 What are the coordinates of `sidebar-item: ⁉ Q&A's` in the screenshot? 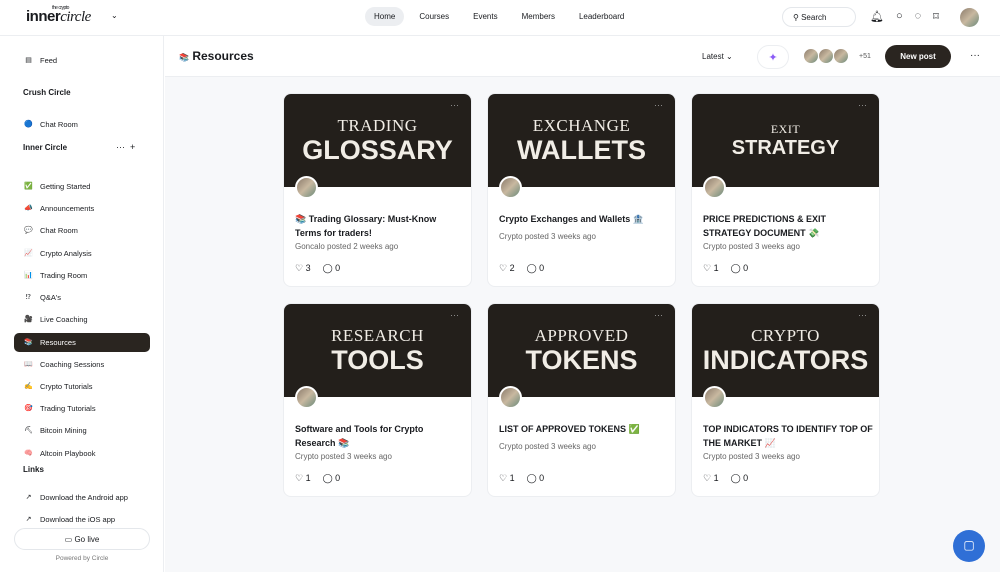 It's located at (82, 297).